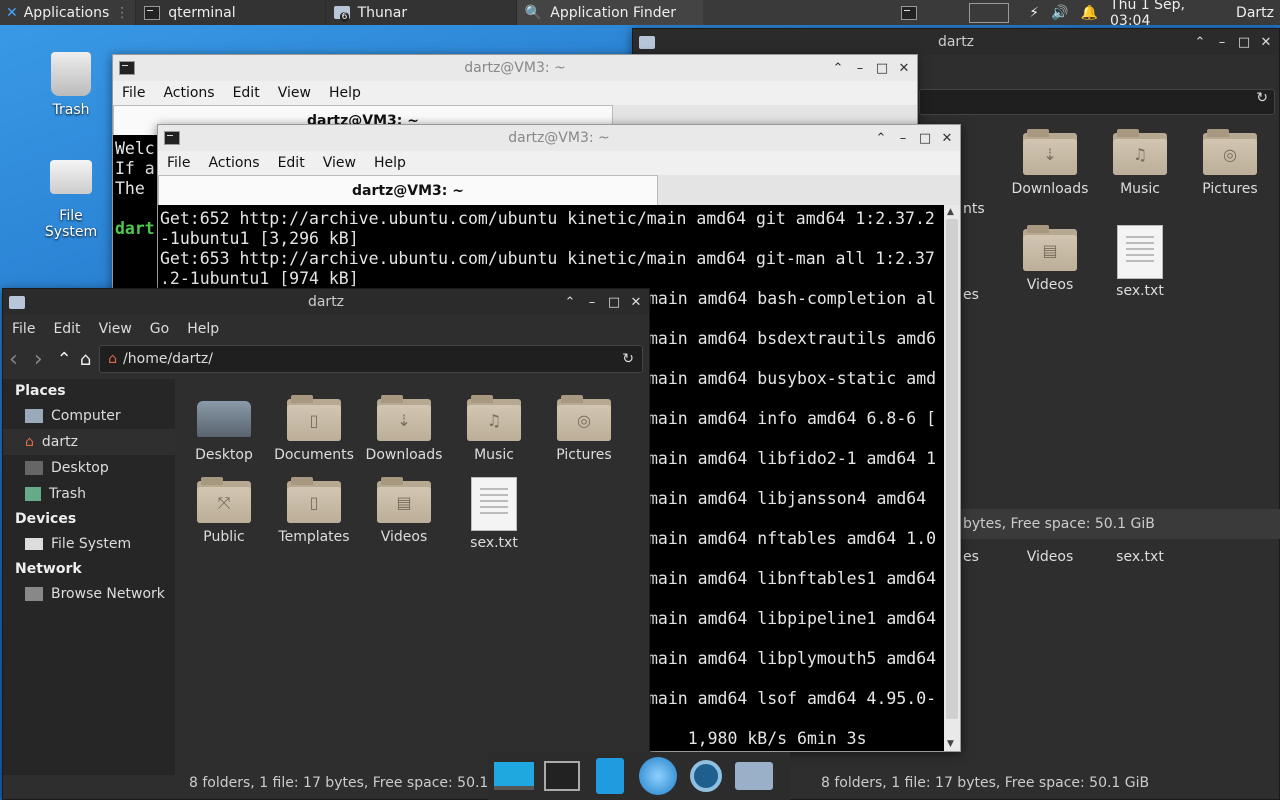 The width and height of the screenshot is (1280, 800). Describe the element at coordinates (658, 776) in the screenshot. I see `dock-web-browser` at that location.